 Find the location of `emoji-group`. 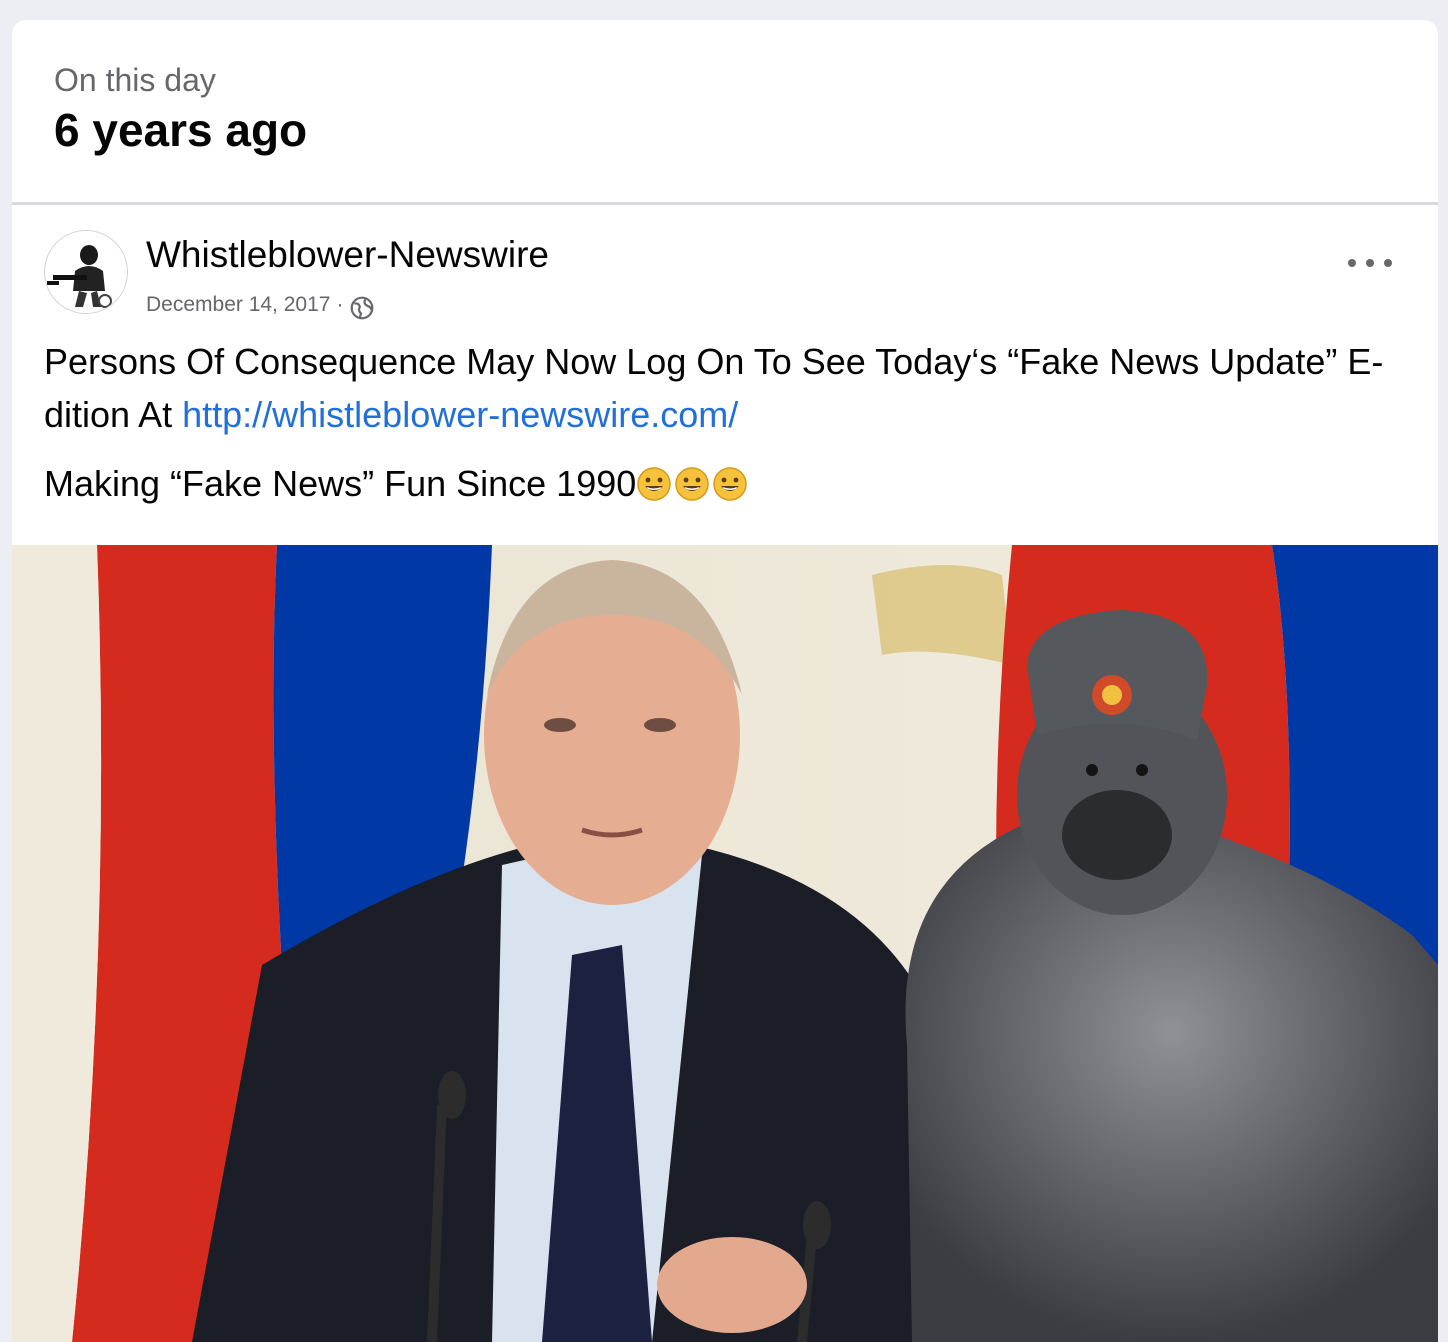

emoji-group is located at coordinates (692, 484).